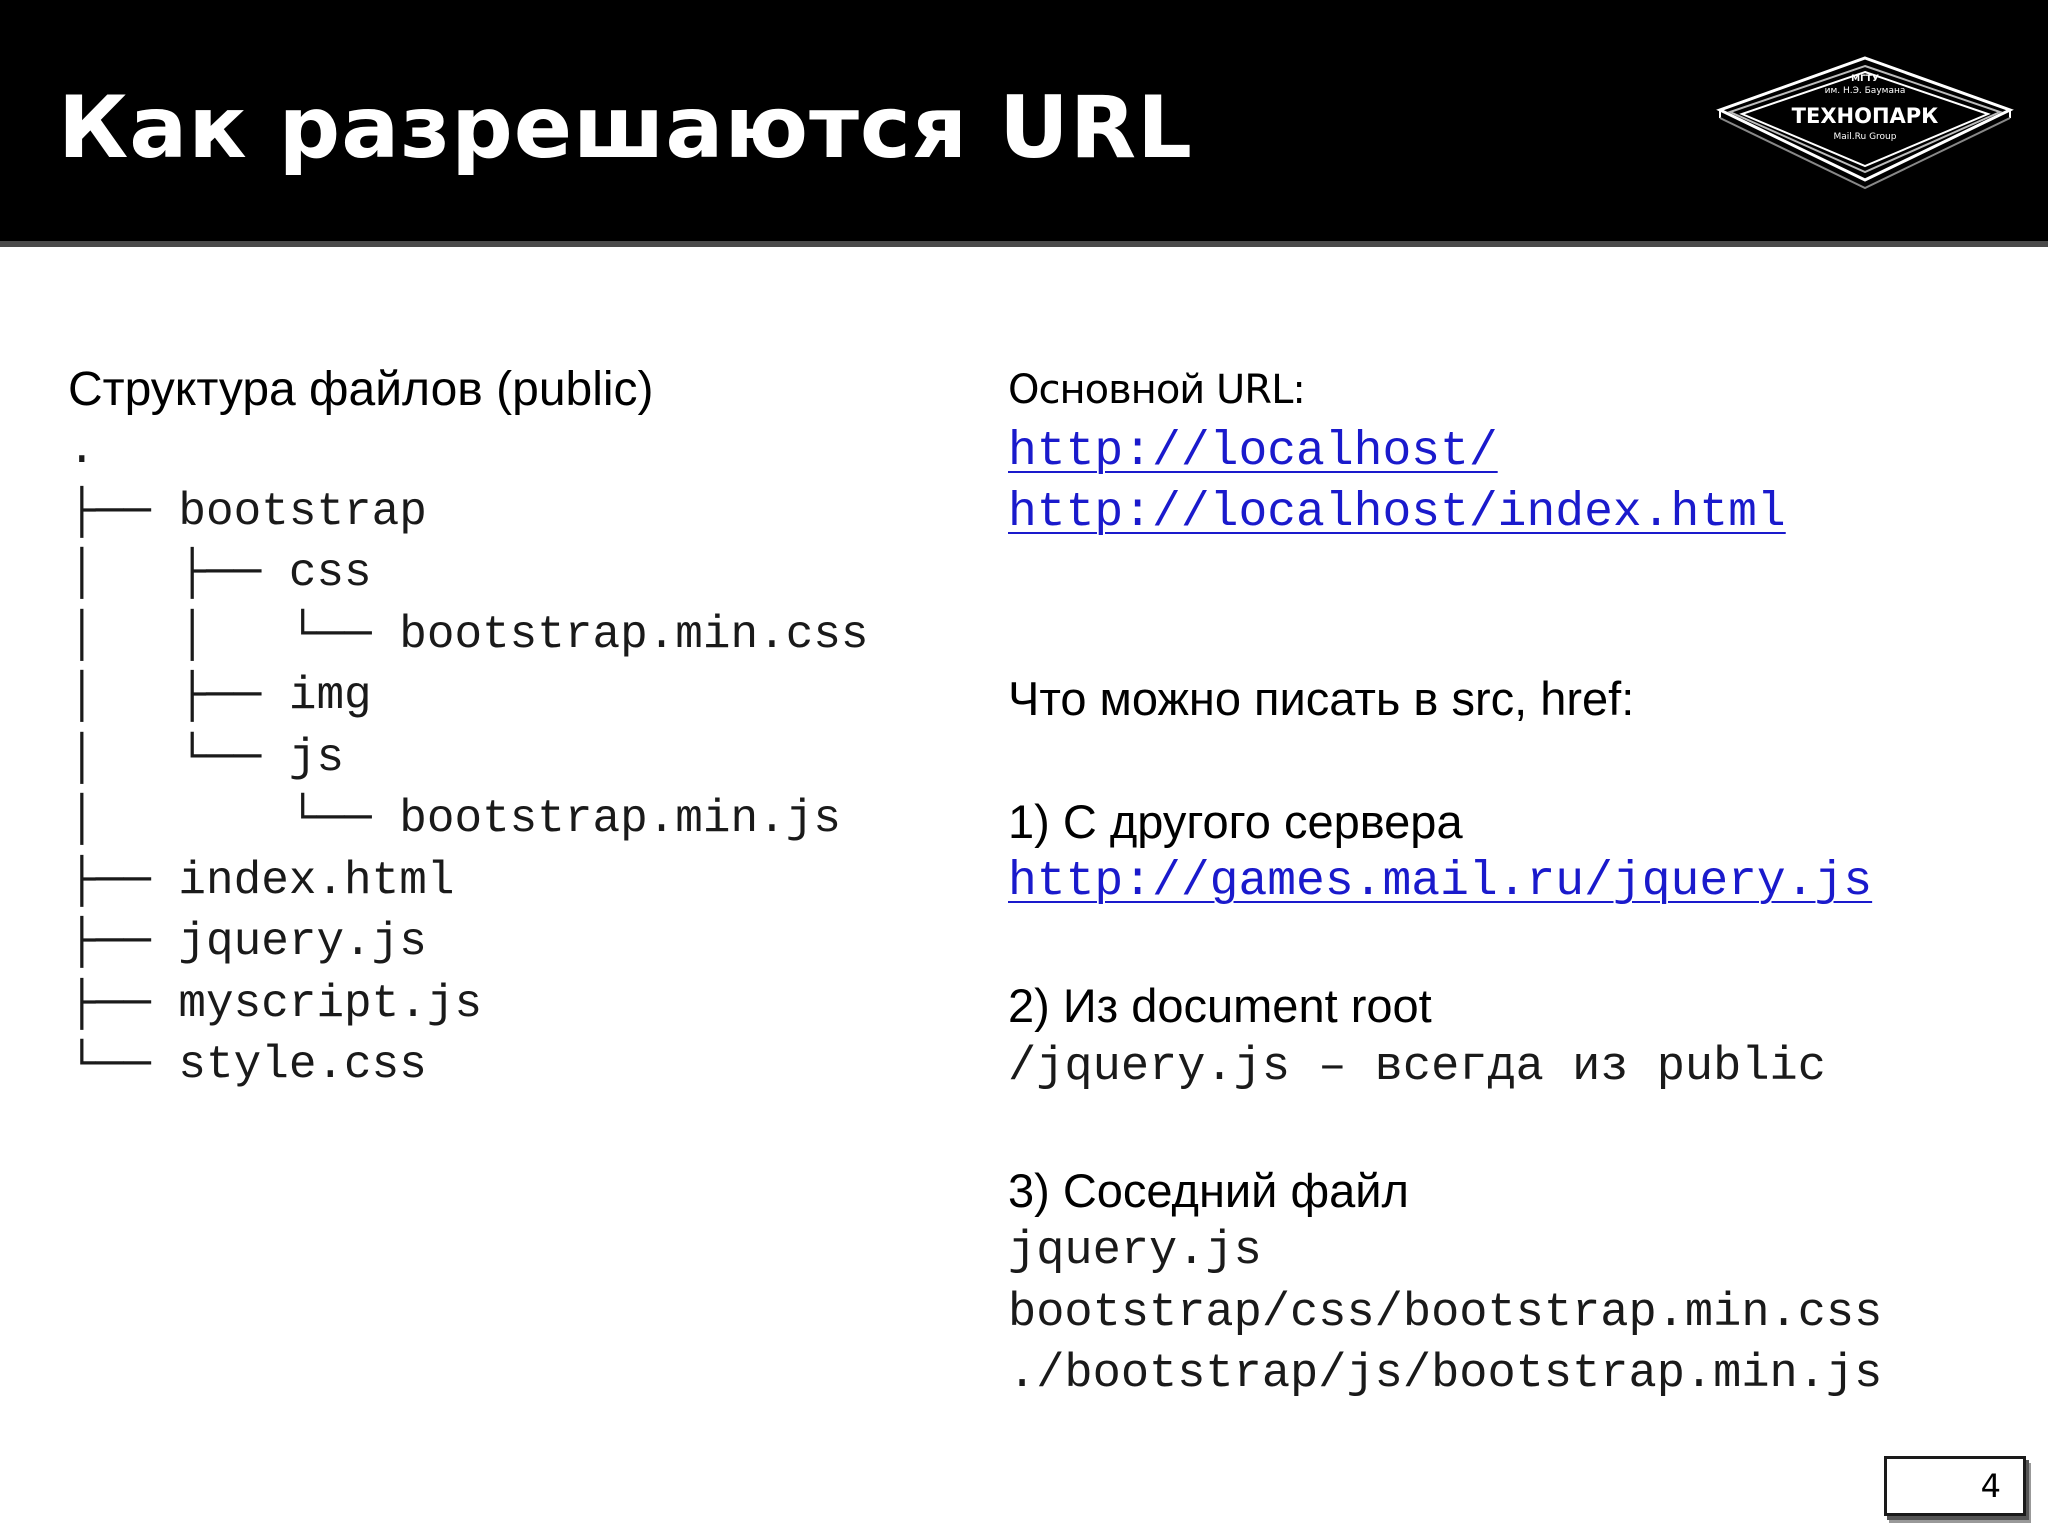  What do you see at coordinates (1865, 137) in the screenshot?
I see `logo-company: Mail.Ru Group` at bounding box center [1865, 137].